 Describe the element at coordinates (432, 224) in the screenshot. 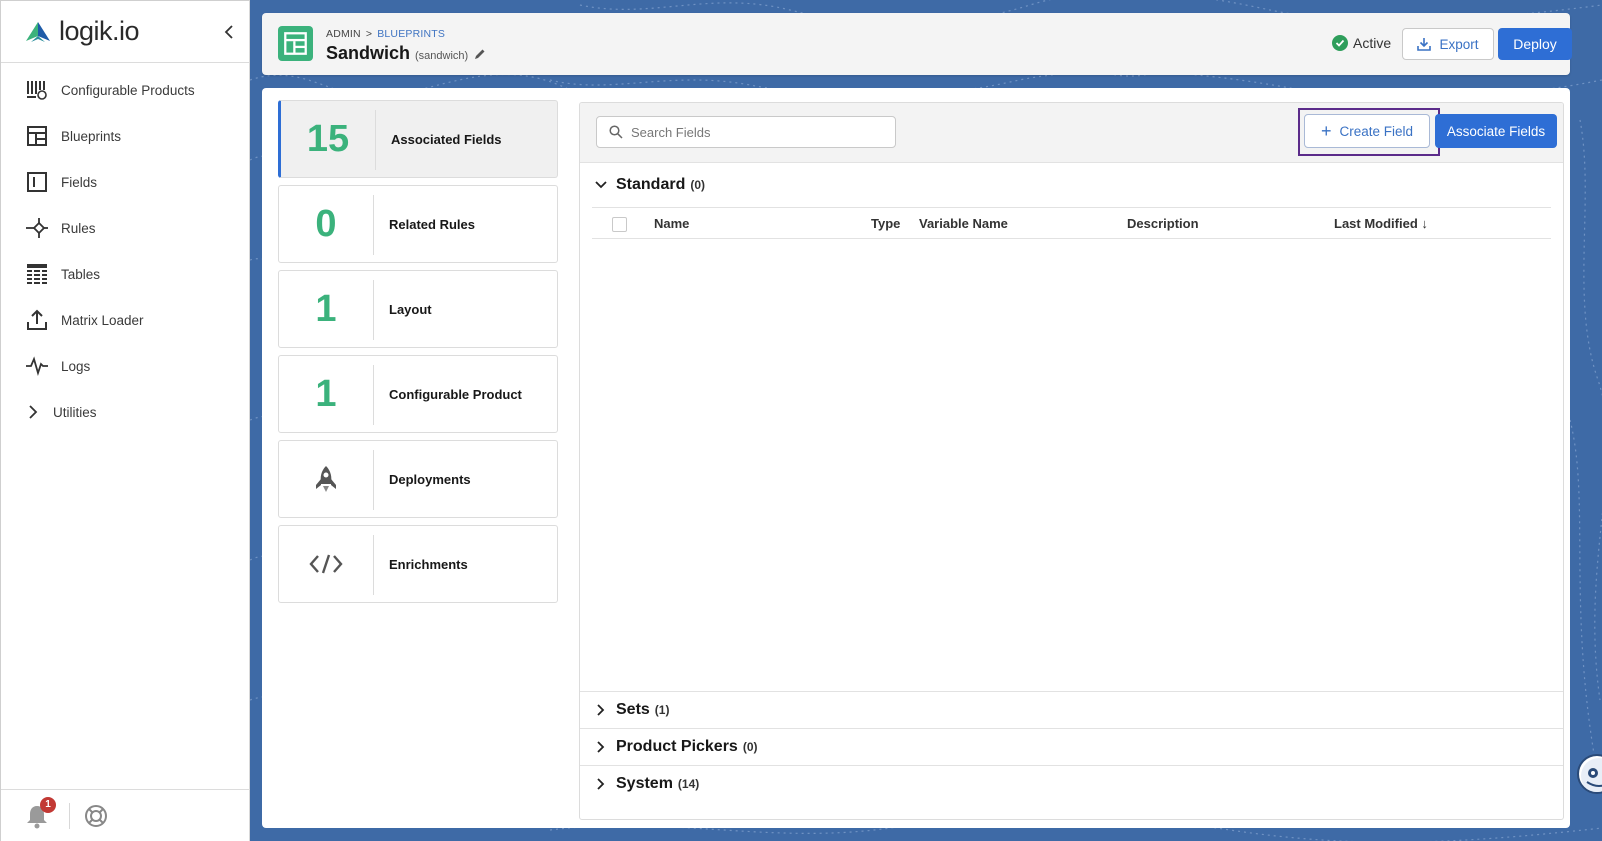

I see `card-label: Related Rules` at that location.